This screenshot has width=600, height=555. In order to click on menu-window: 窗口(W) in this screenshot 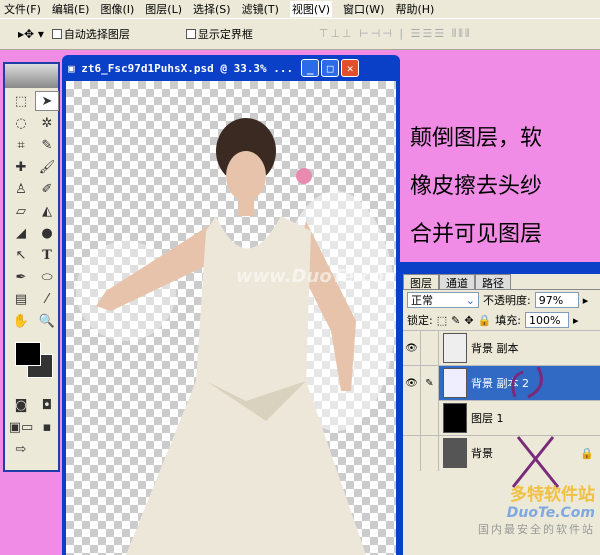, I will do `click(363, 9)`.